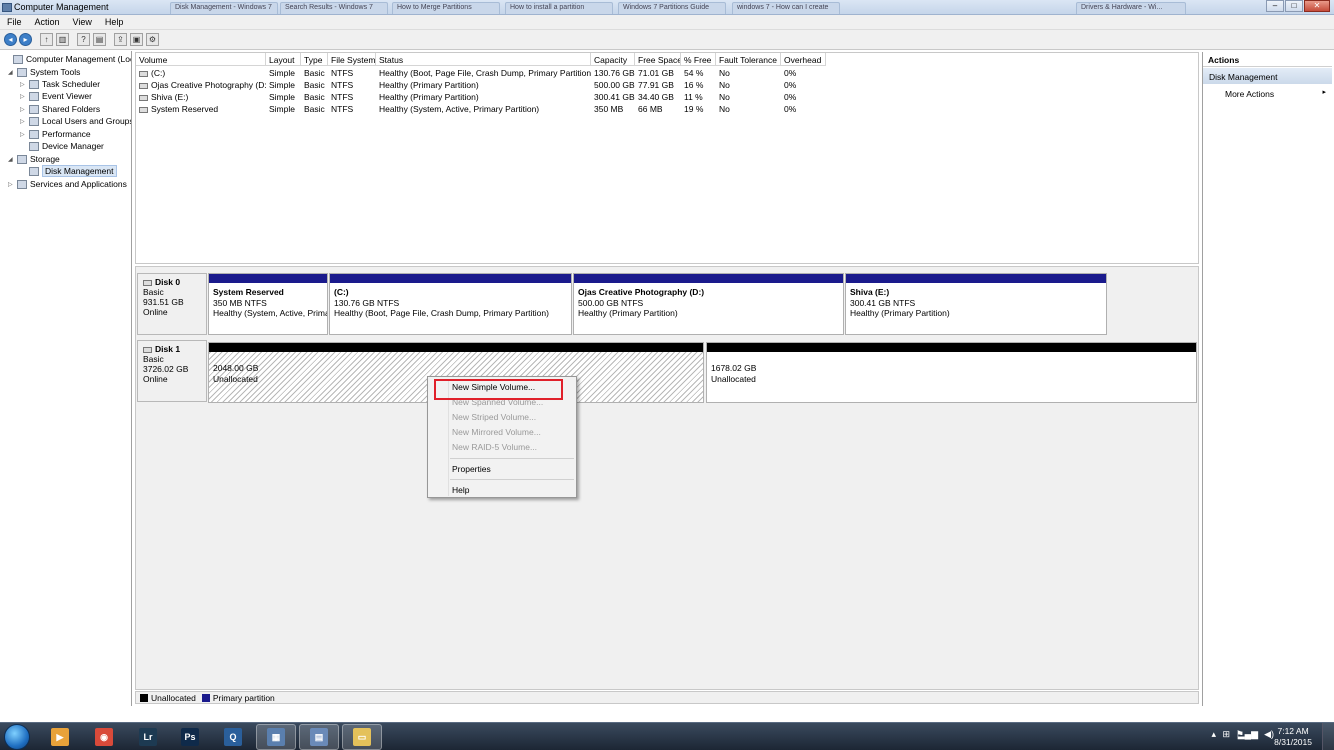 The image size is (1334, 750). Describe the element at coordinates (803, 59) in the screenshot. I see `column-header: Overhead` at that location.